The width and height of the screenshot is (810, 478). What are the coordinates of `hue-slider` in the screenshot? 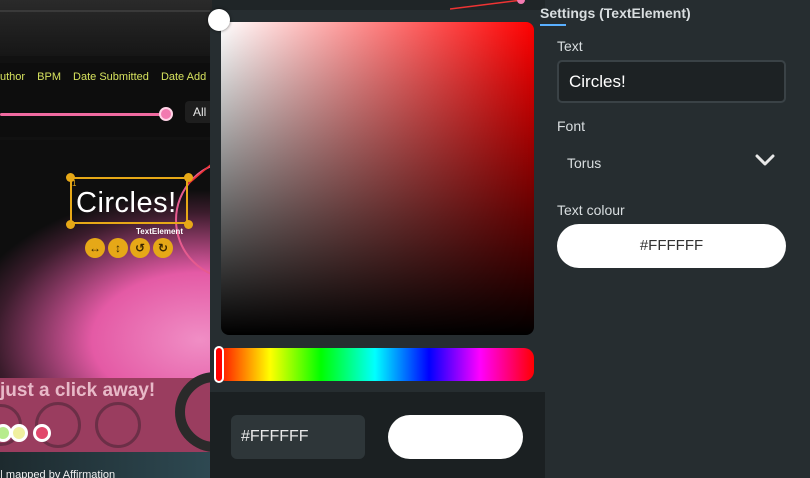 It's located at (375, 364).